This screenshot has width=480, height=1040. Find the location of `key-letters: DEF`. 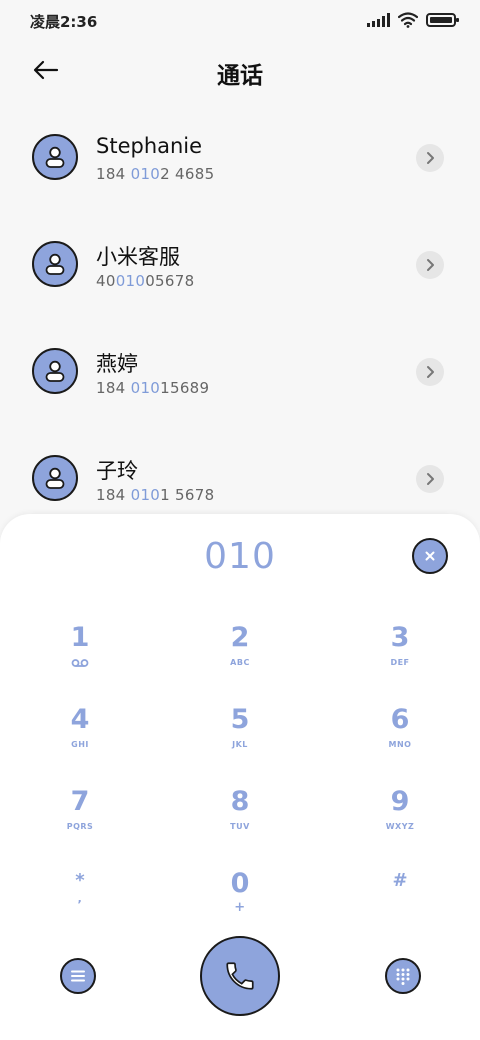

key-letters: DEF is located at coordinates (400, 662).